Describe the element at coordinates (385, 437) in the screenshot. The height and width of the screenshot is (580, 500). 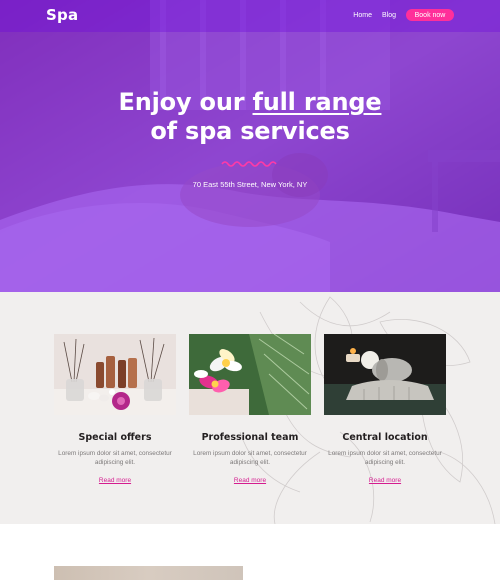
I see `service-title-central-location: Central location` at that location.